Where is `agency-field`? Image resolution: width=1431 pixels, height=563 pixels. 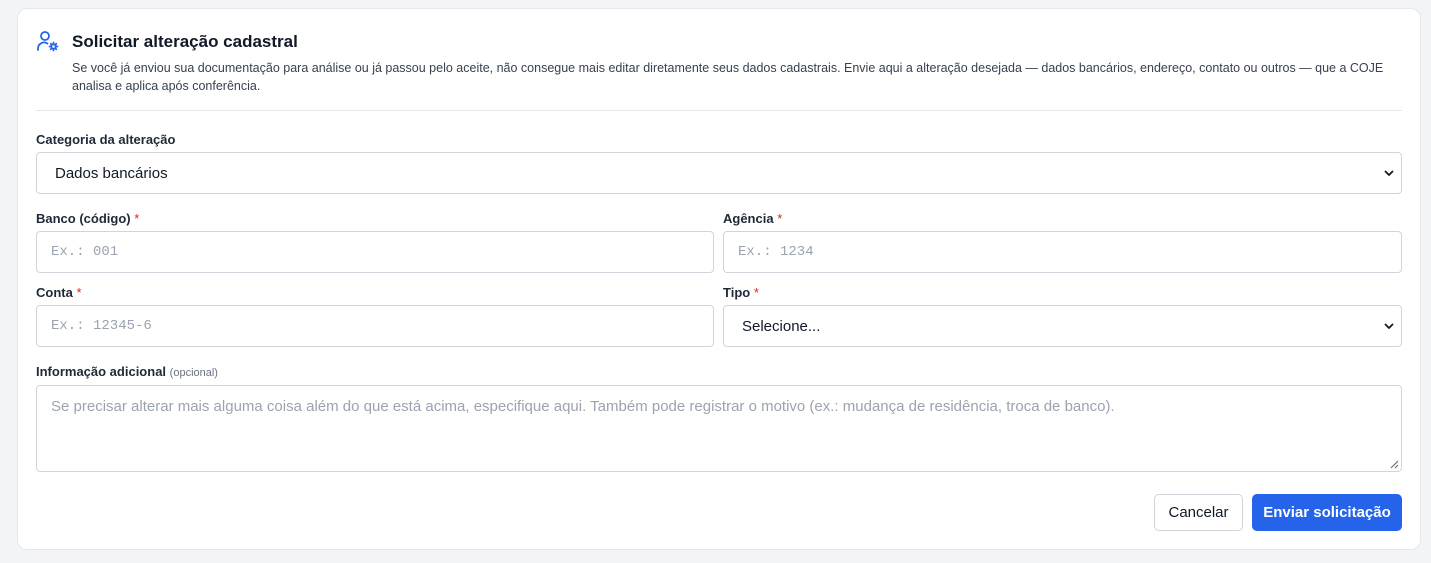 agency-field is located at coordinates (1062, 252).